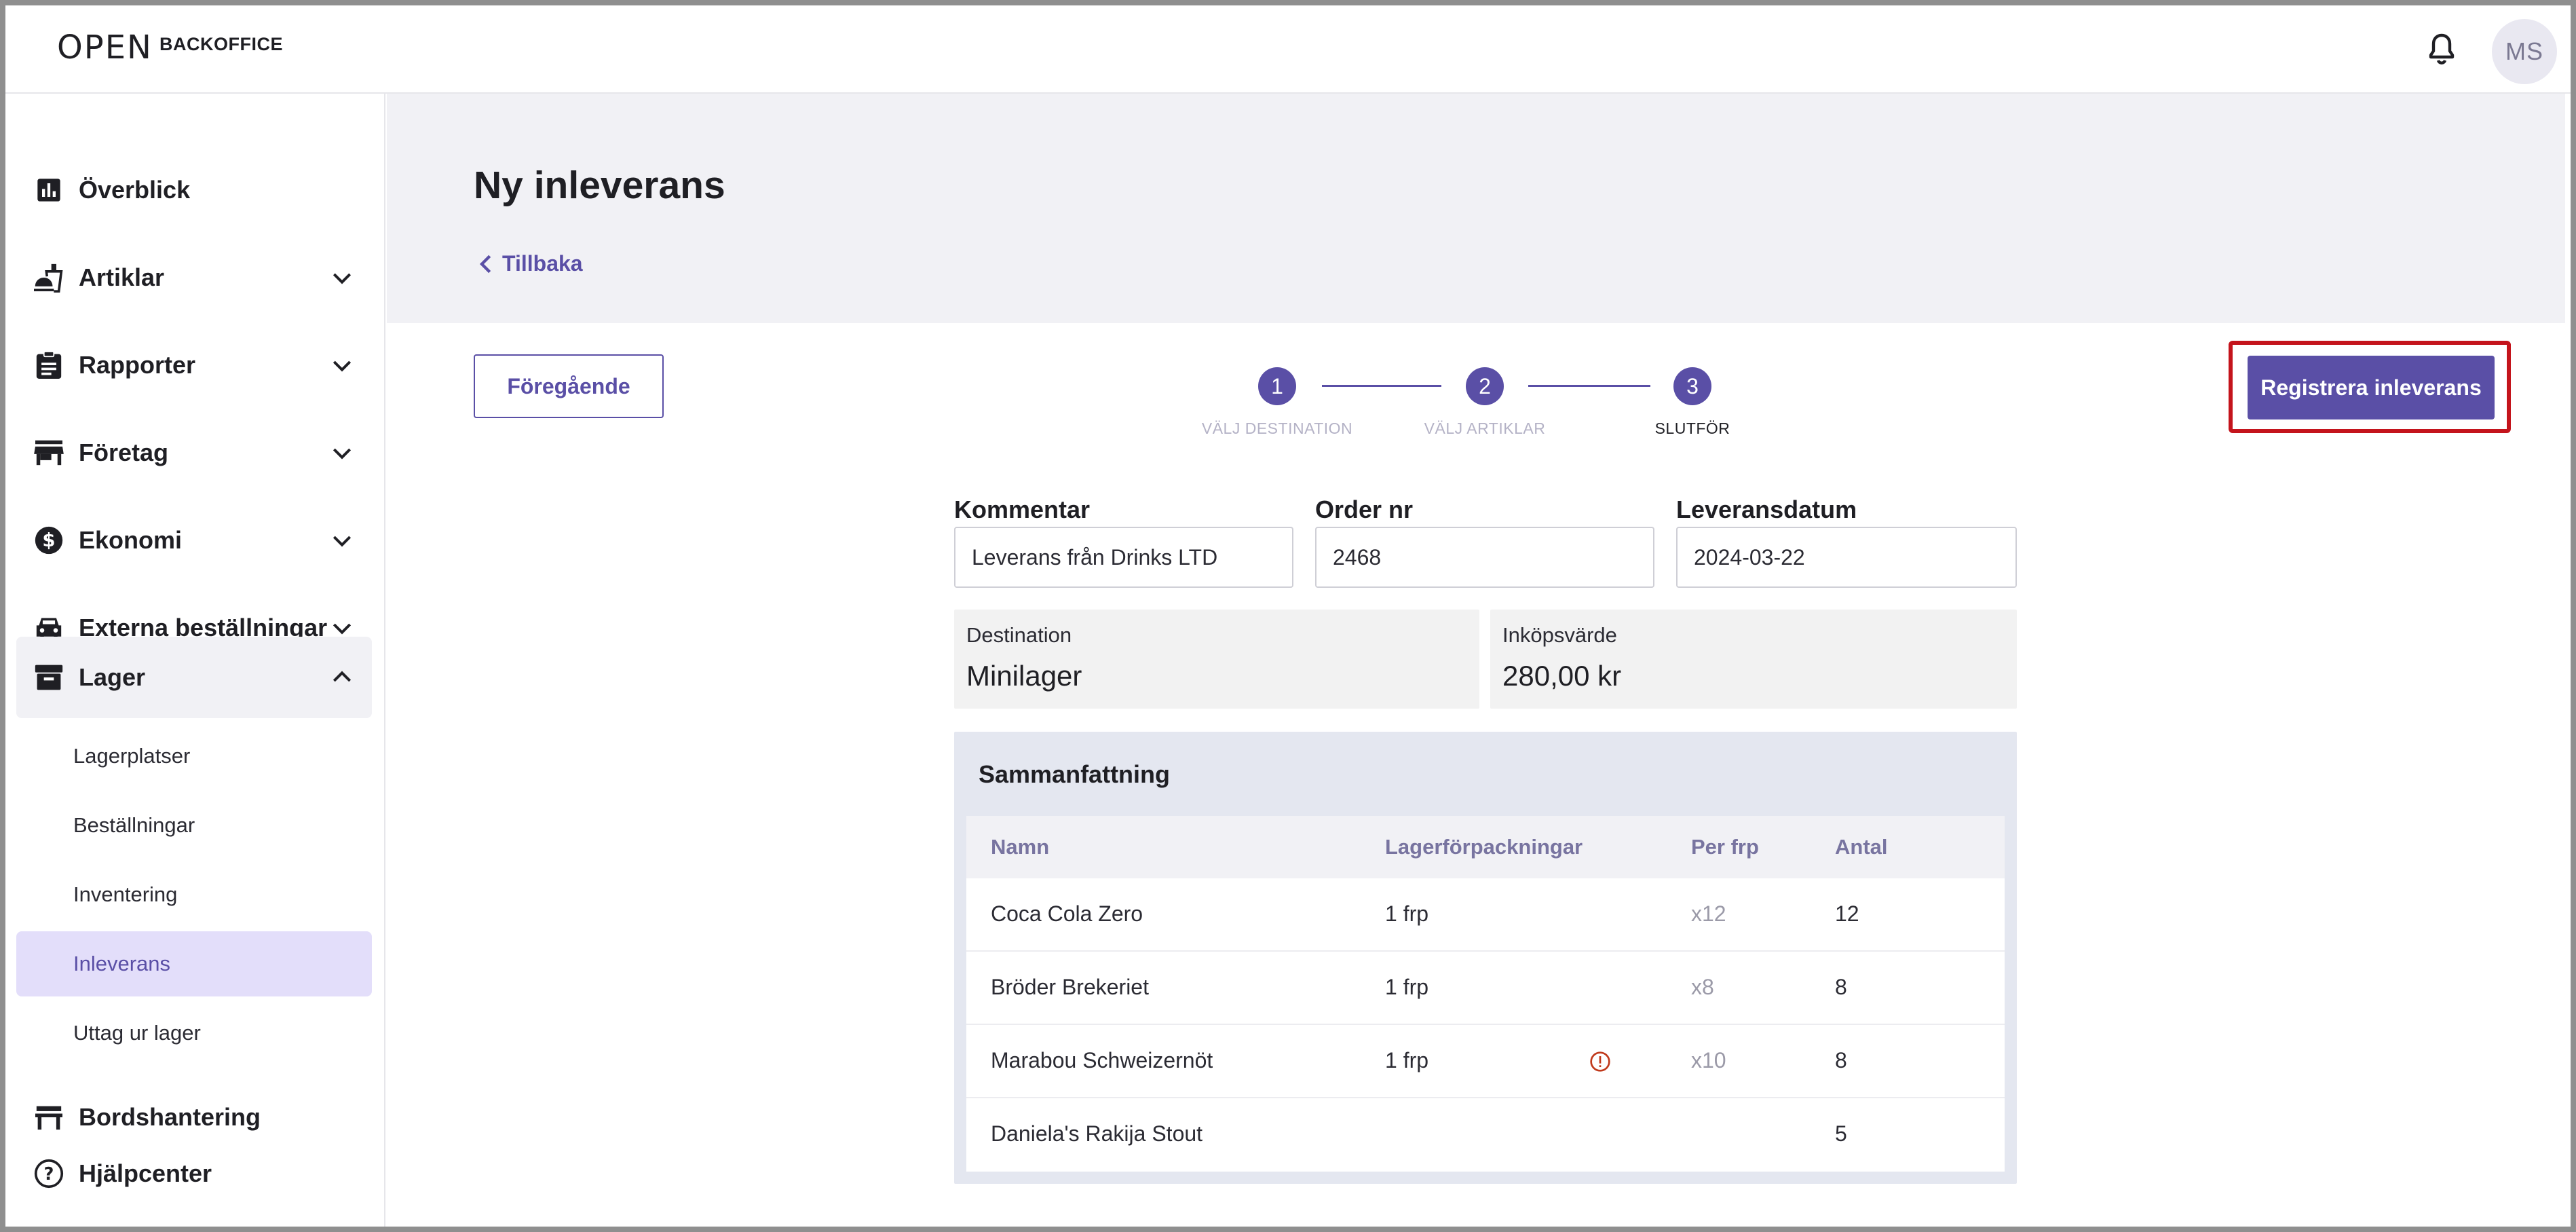 The height and width of the screenshot is (1232, 2576). I want to click on table-row: Marabou Schweizernöt 1 frp x10 8, so click(1485, 1062).